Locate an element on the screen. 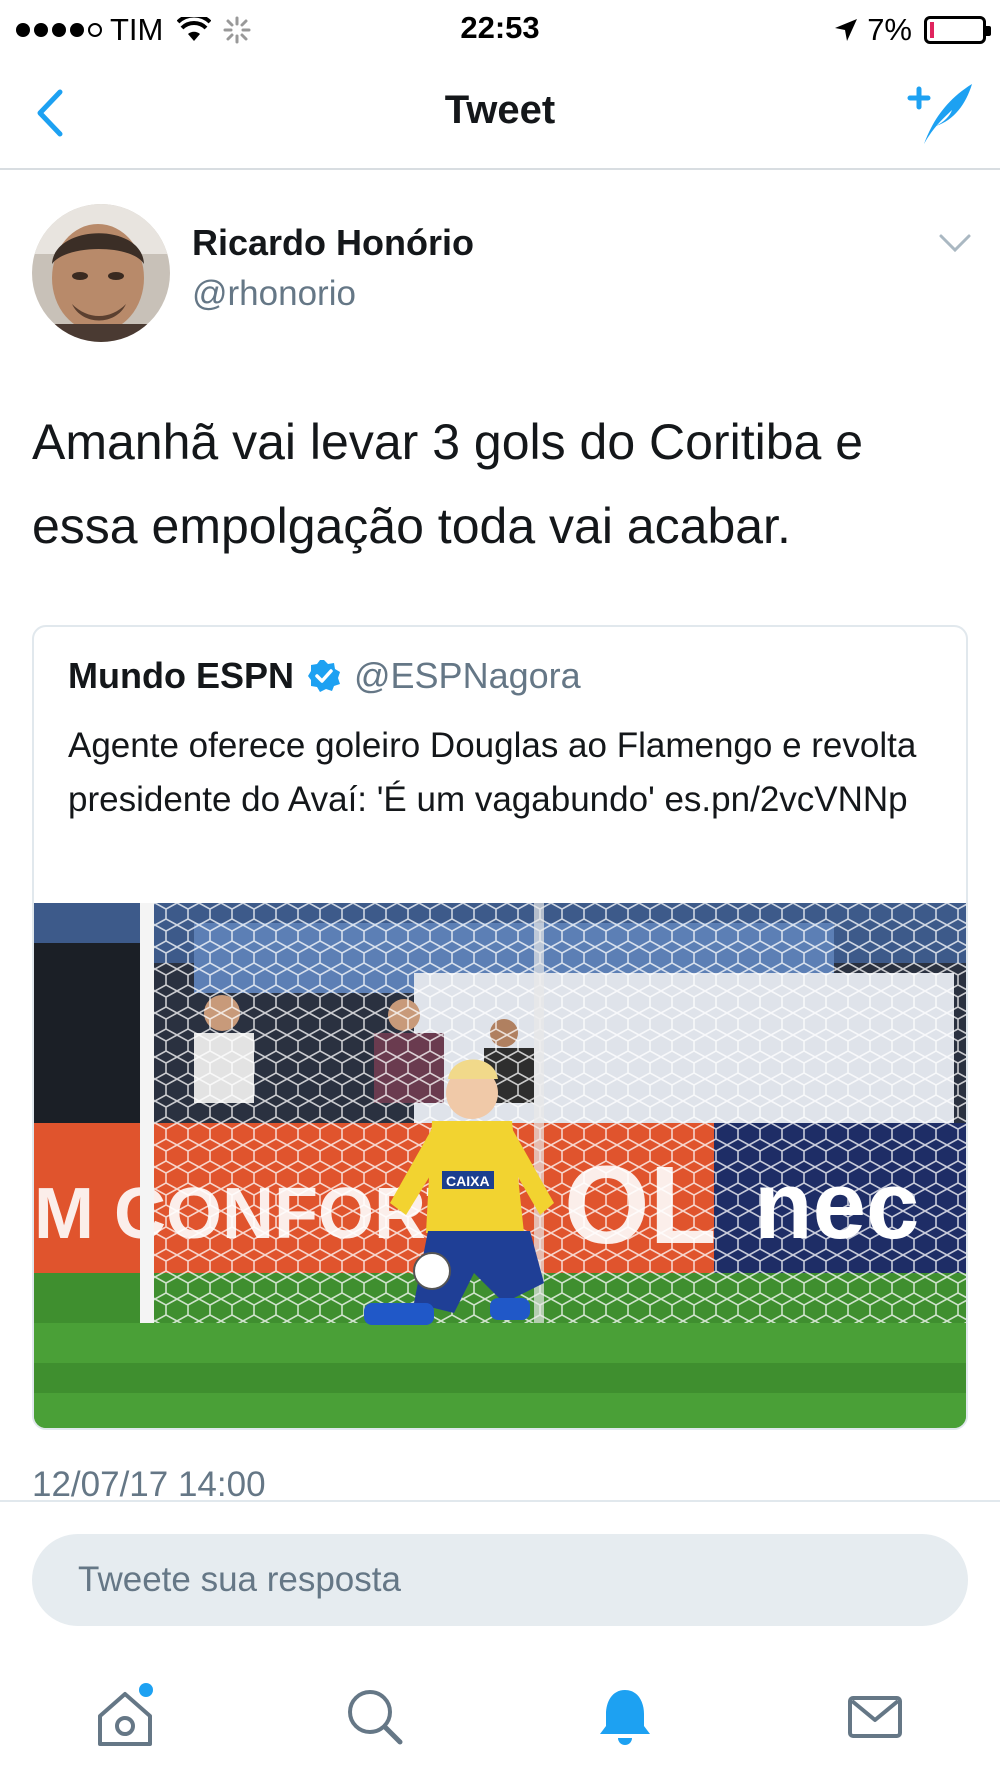 The width and height of the screenshot is (1000, 1777). page-title: Tweet is located at coordinates (500, 110).